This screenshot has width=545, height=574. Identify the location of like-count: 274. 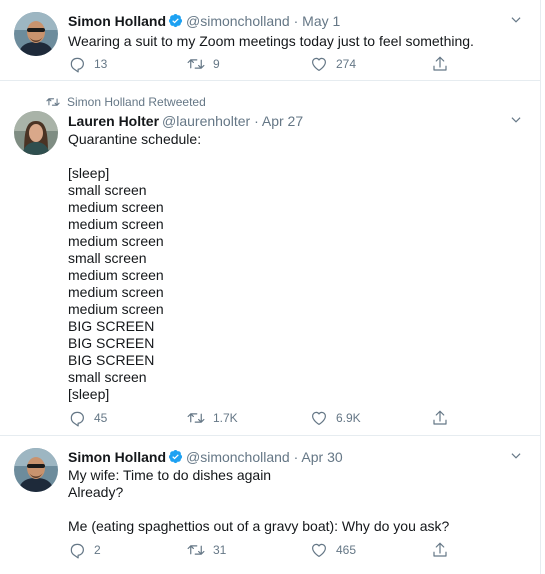
(346, 64).